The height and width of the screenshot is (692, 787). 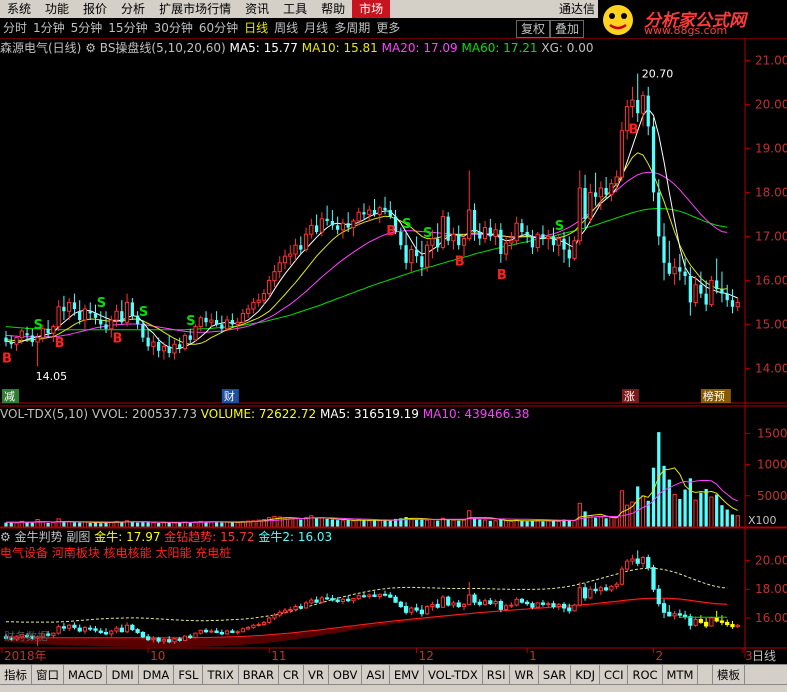 What do you see at coordinates (533, 29) in the screenshot?
I see `reweight-button: 复权` at bounding box center [533, 29].